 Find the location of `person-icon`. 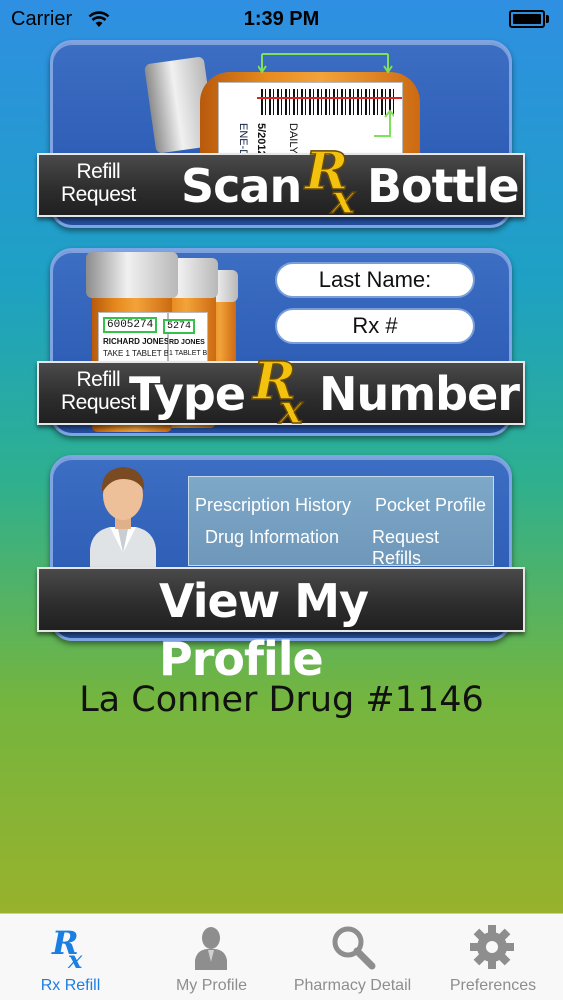

person-icon is located at coordinates (211, 948).